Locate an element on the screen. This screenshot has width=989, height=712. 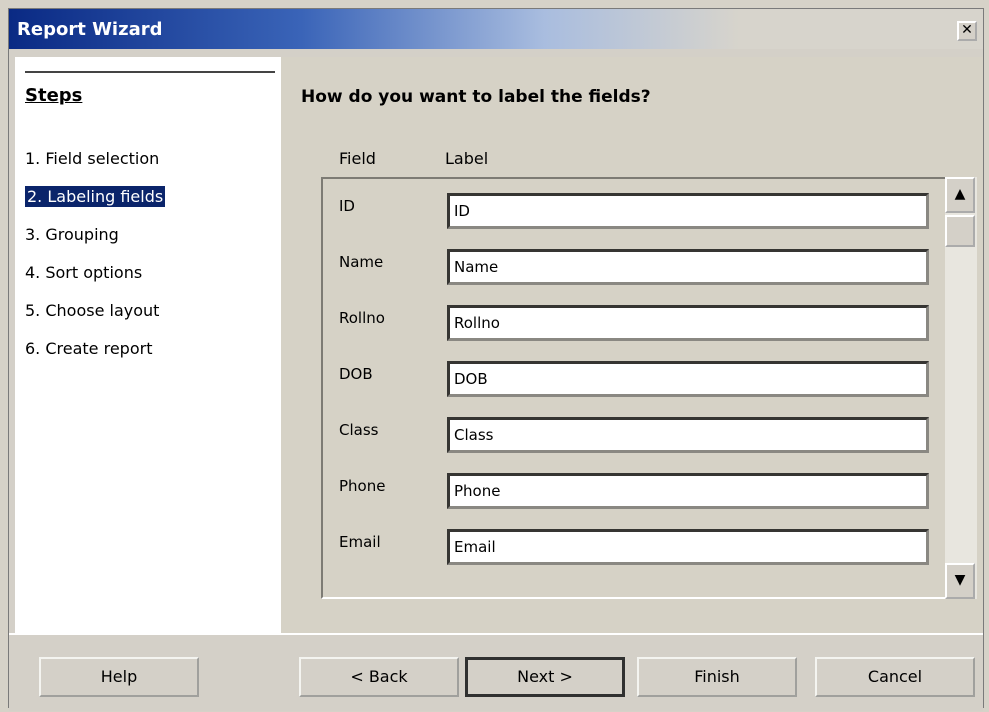
field-row: Class is located at coordinates (629, 441).